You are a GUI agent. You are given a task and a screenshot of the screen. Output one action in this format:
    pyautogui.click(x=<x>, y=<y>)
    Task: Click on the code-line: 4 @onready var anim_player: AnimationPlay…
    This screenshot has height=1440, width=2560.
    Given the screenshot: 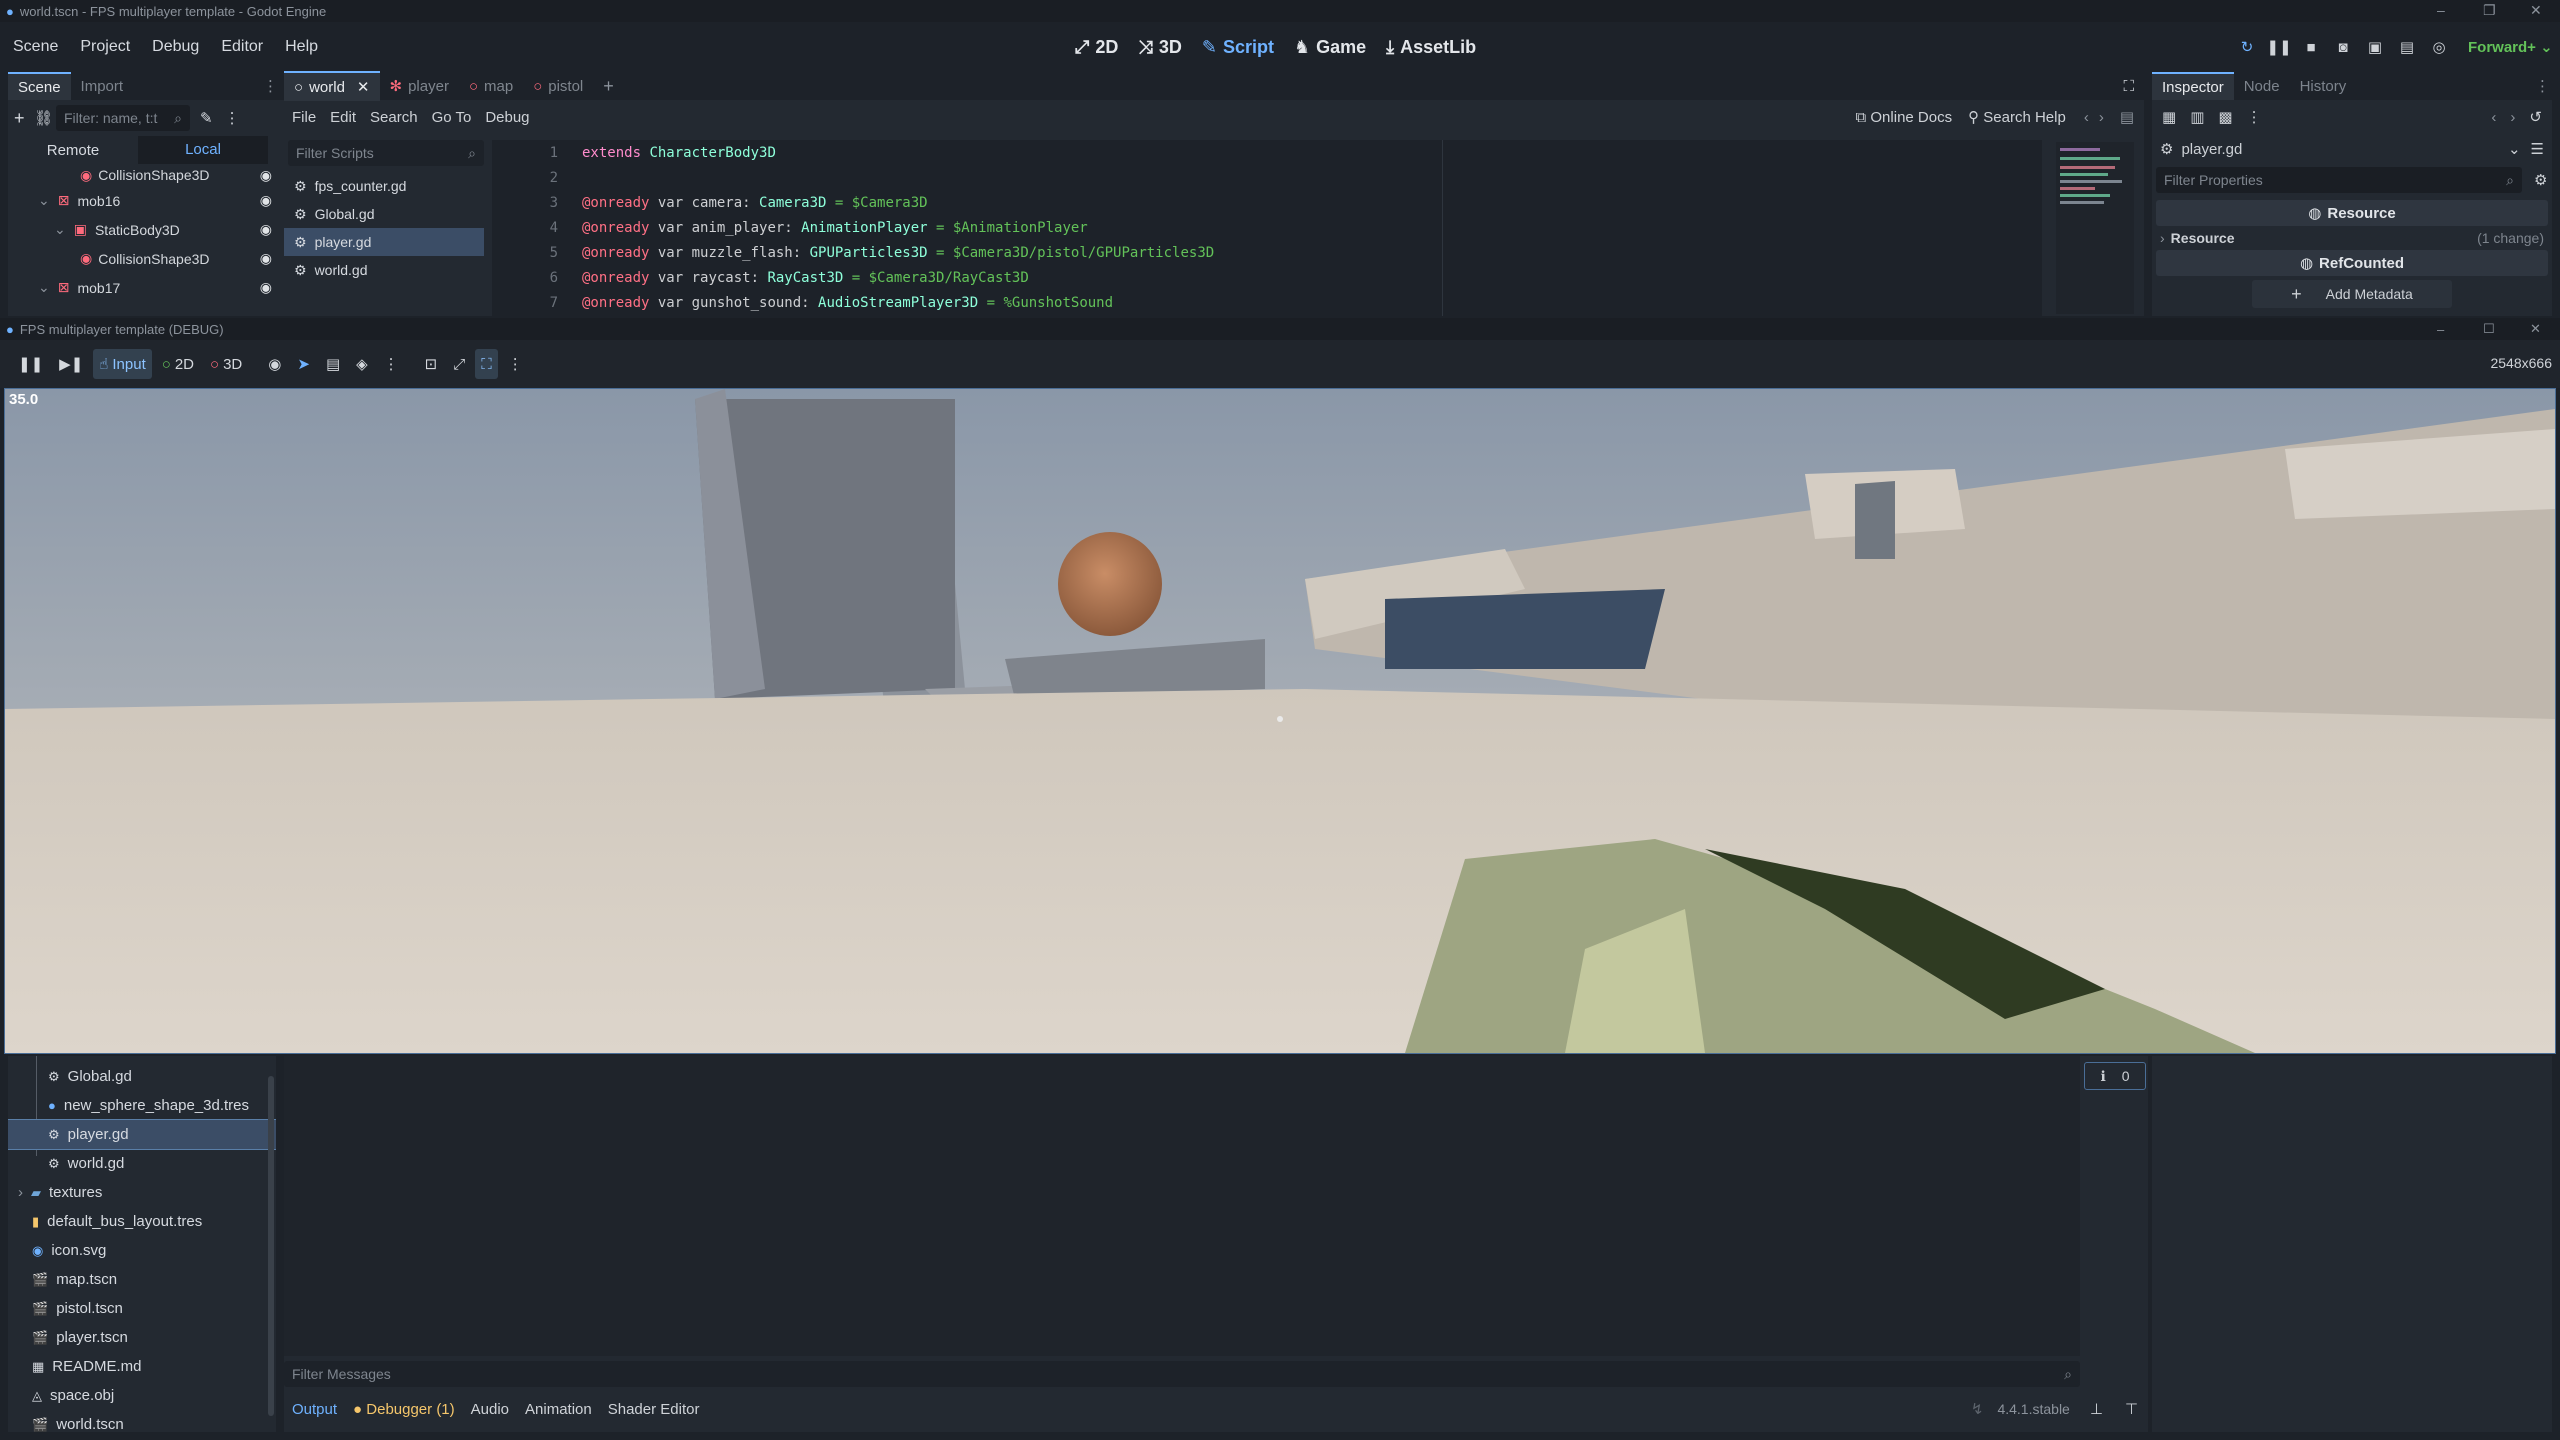 What is the action you would take?
    pyautogui.click(x=1267, y=227)
    